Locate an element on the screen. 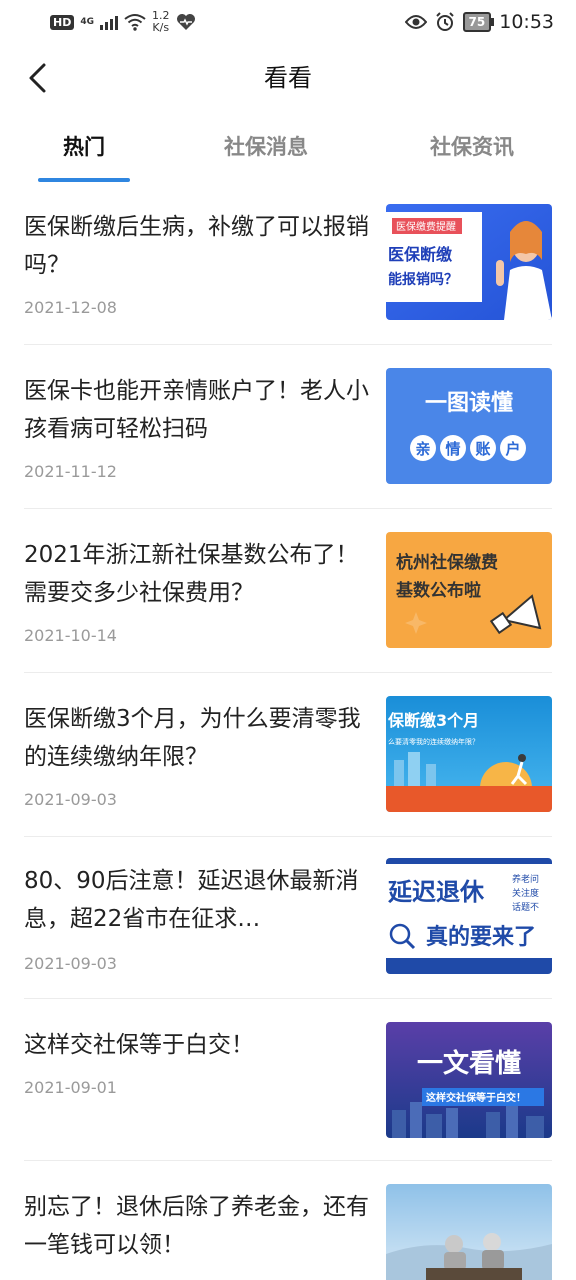 This screenshot has width=576, height=1280. page-title: 看看 is located at coordinates (288, 78).